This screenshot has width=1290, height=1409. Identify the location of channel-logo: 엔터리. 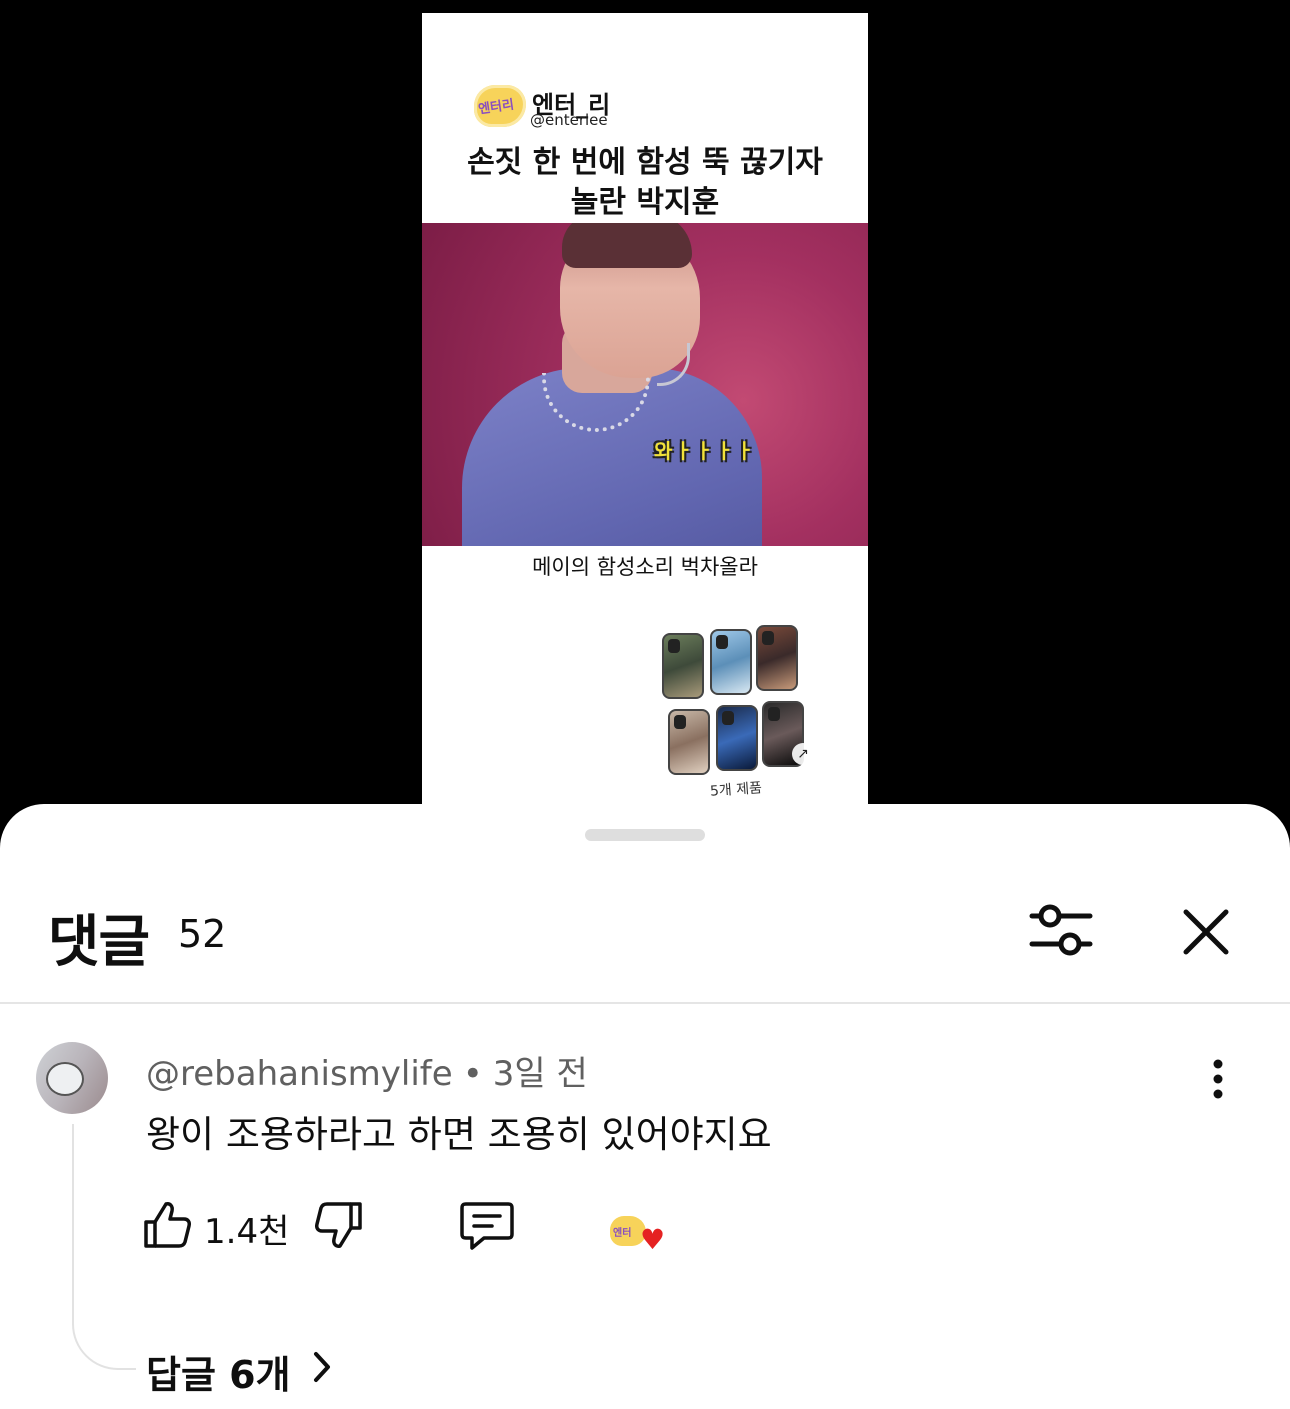
(500, 106).